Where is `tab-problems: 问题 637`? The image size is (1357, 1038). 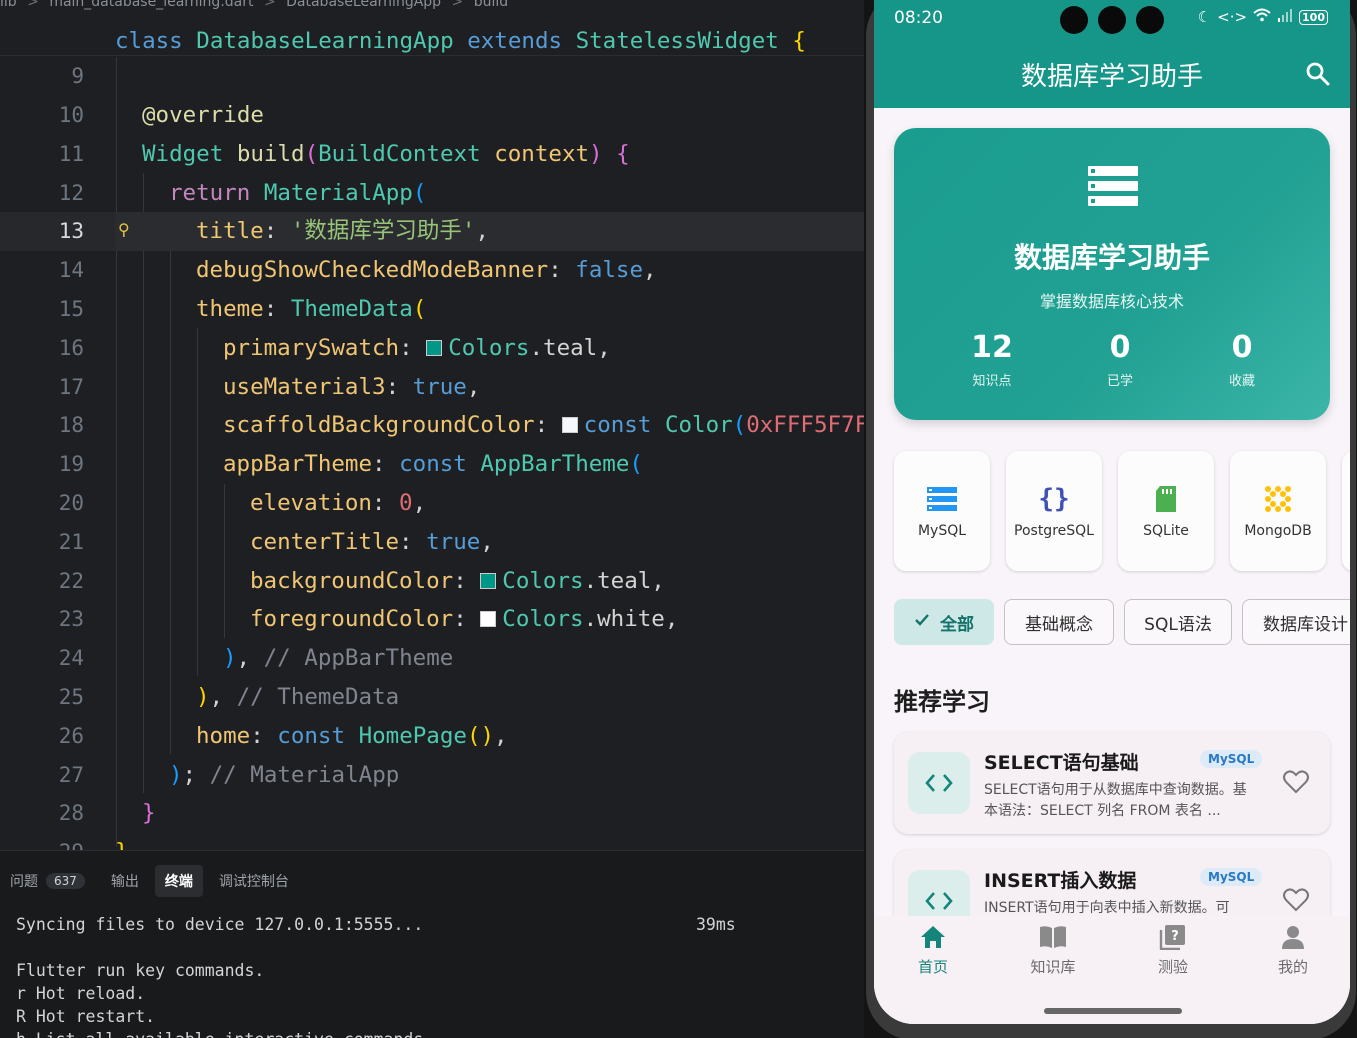
tab-problems: 问题 637 is located at coordinates (47, 881).